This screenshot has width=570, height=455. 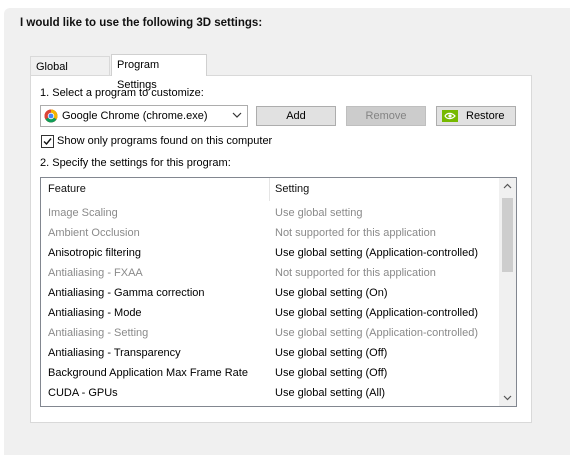 I want to click on scroll-down-icon, so click(x=507, y=397).